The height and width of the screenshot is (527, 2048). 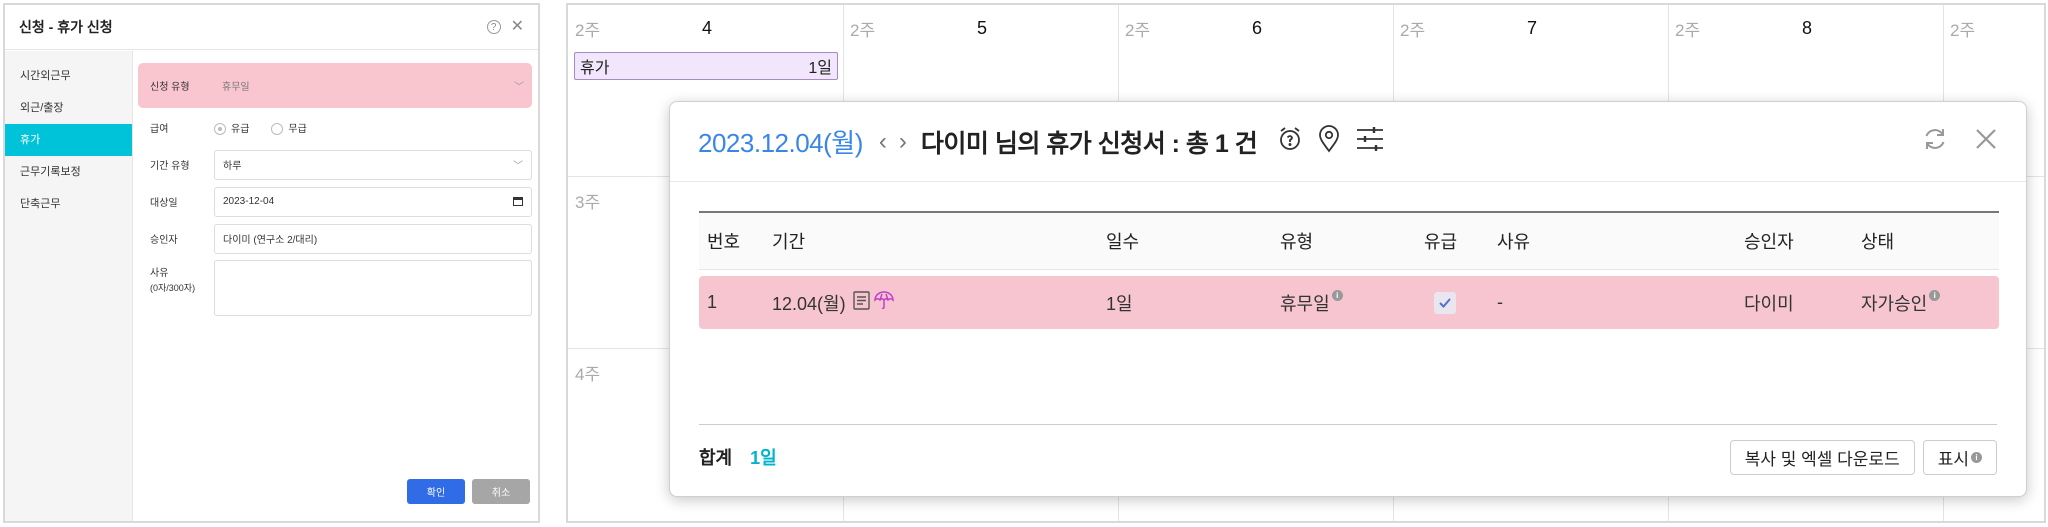 I want to click on close-icon: ✕, so click(x=517, y=27).